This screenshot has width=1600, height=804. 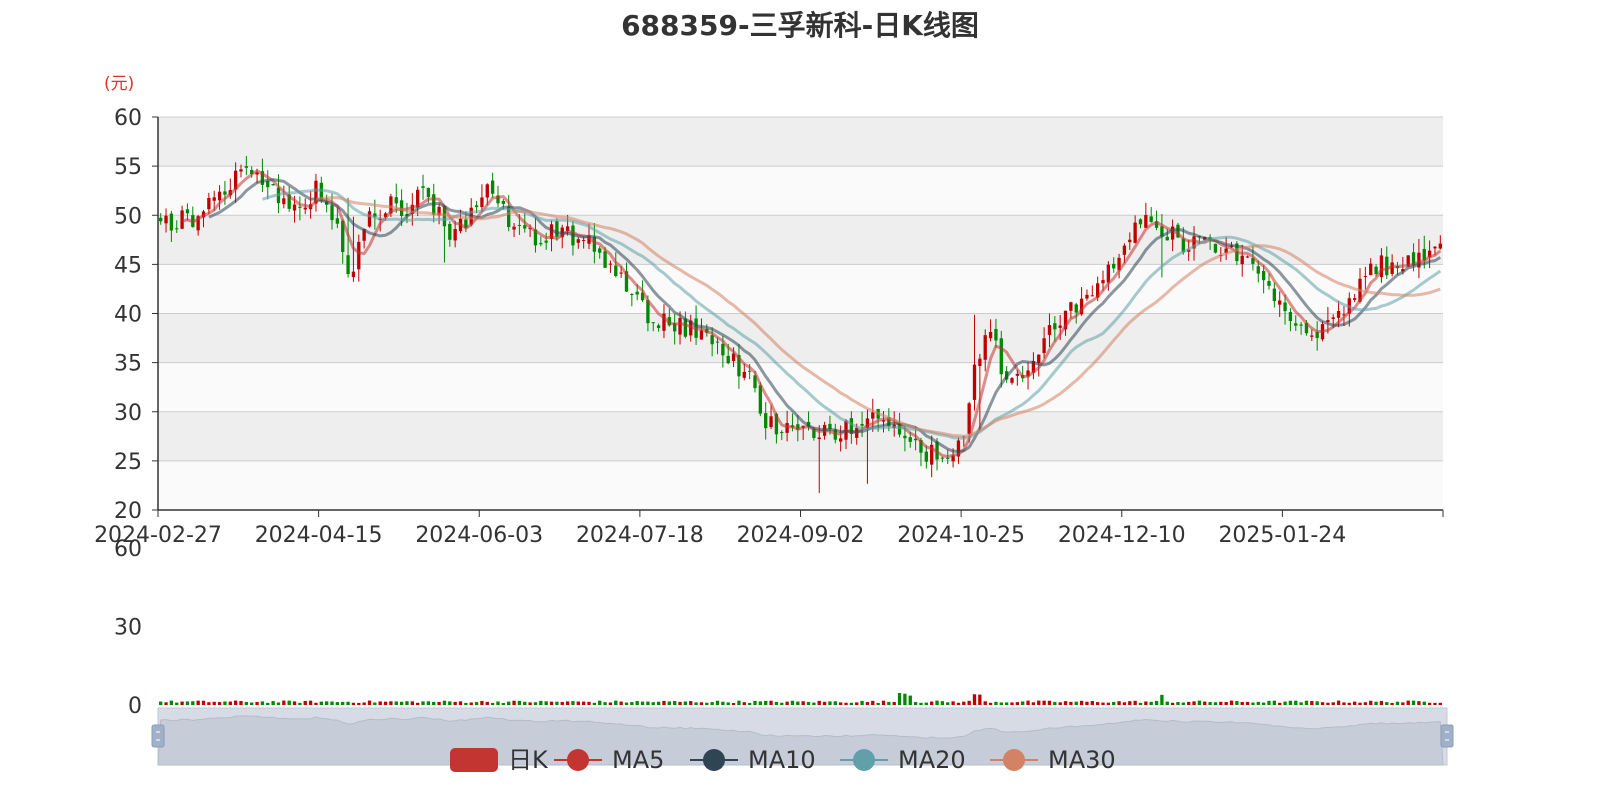 I want to click on volume-tick-label: 0, so click(x=135, y=706).